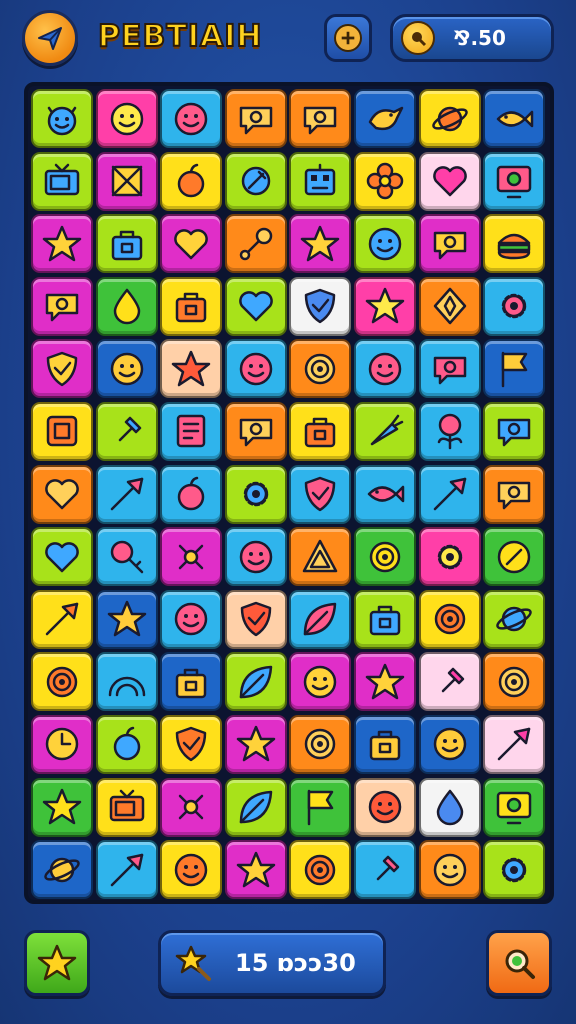 The image size is (576, 1024). Describe the element at coordinates (50, 38) in the screenshot. I see `back-button` at that location.